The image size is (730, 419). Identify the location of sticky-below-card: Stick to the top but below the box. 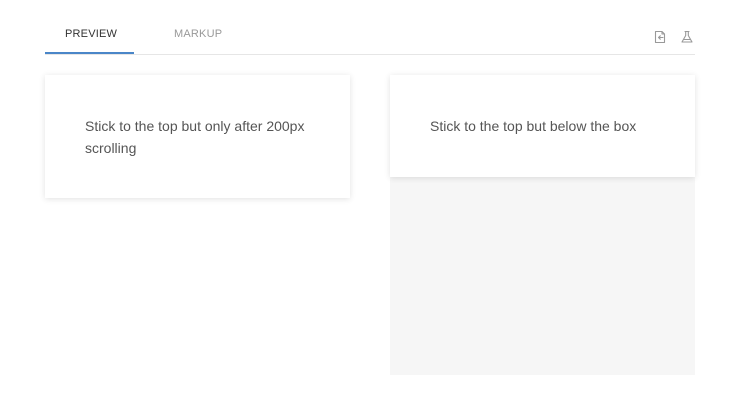
(542, 126).